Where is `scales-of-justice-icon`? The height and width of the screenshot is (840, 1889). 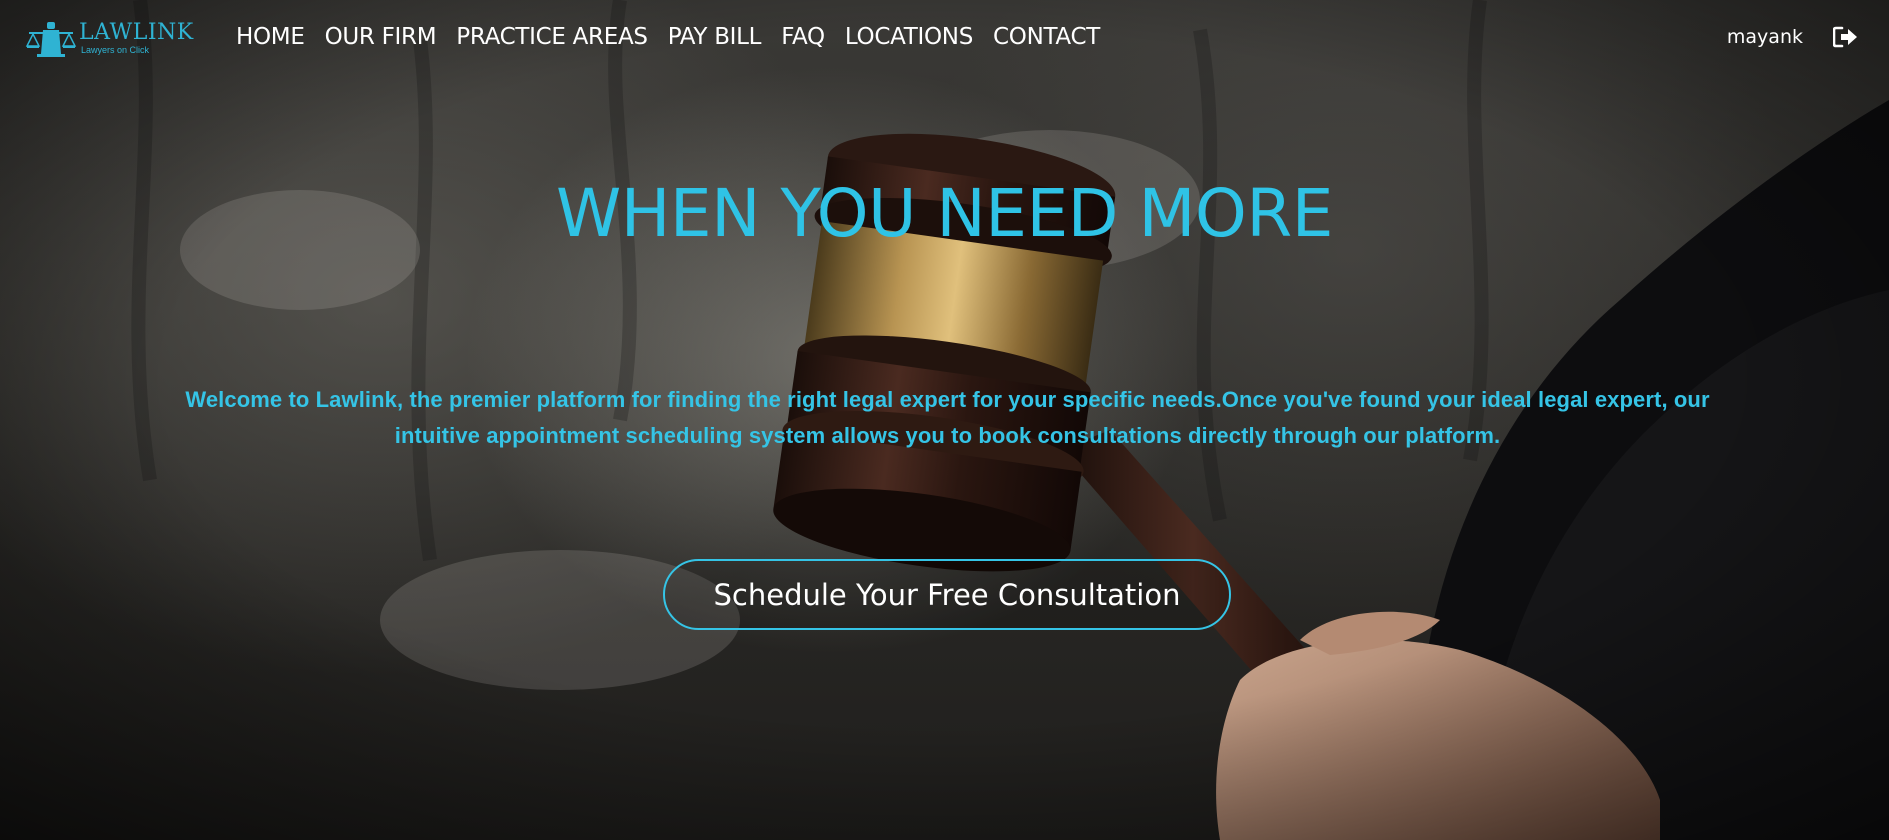
scales-of-justice-icon is located at coordinates (51, 39).